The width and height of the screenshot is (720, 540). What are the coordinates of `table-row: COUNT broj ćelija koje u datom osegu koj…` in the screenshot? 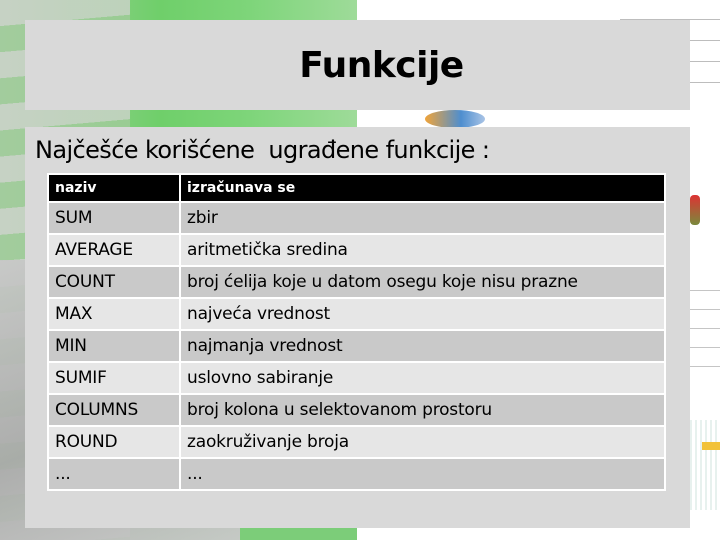 It's located at (356, 282).